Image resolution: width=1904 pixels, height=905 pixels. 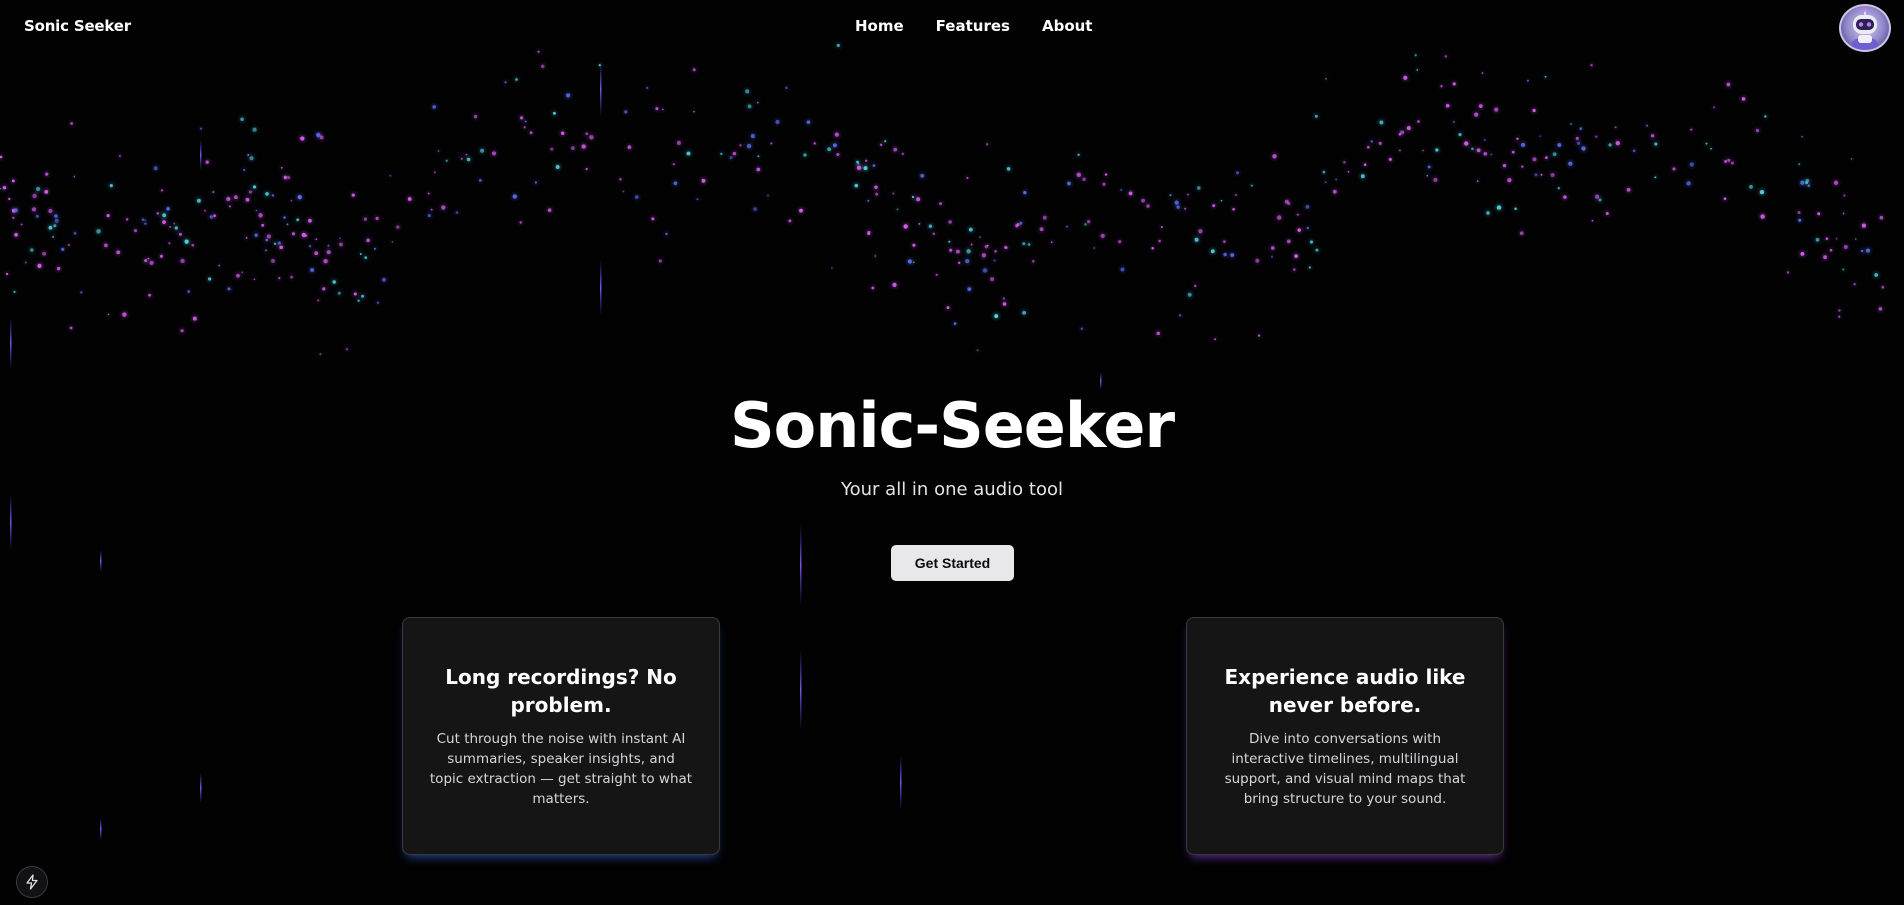 What do you see at coordinates (32, 882) in the screenshot?
I see `bolt-button` at bounding box center [32, 882].